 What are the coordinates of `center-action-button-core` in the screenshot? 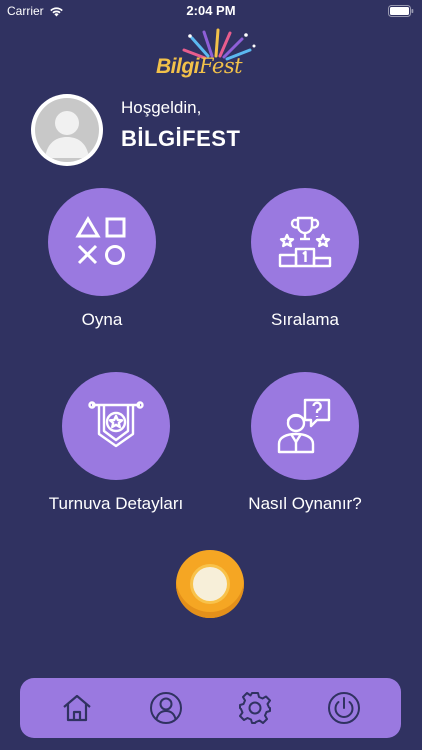 It's located at (210, 584).